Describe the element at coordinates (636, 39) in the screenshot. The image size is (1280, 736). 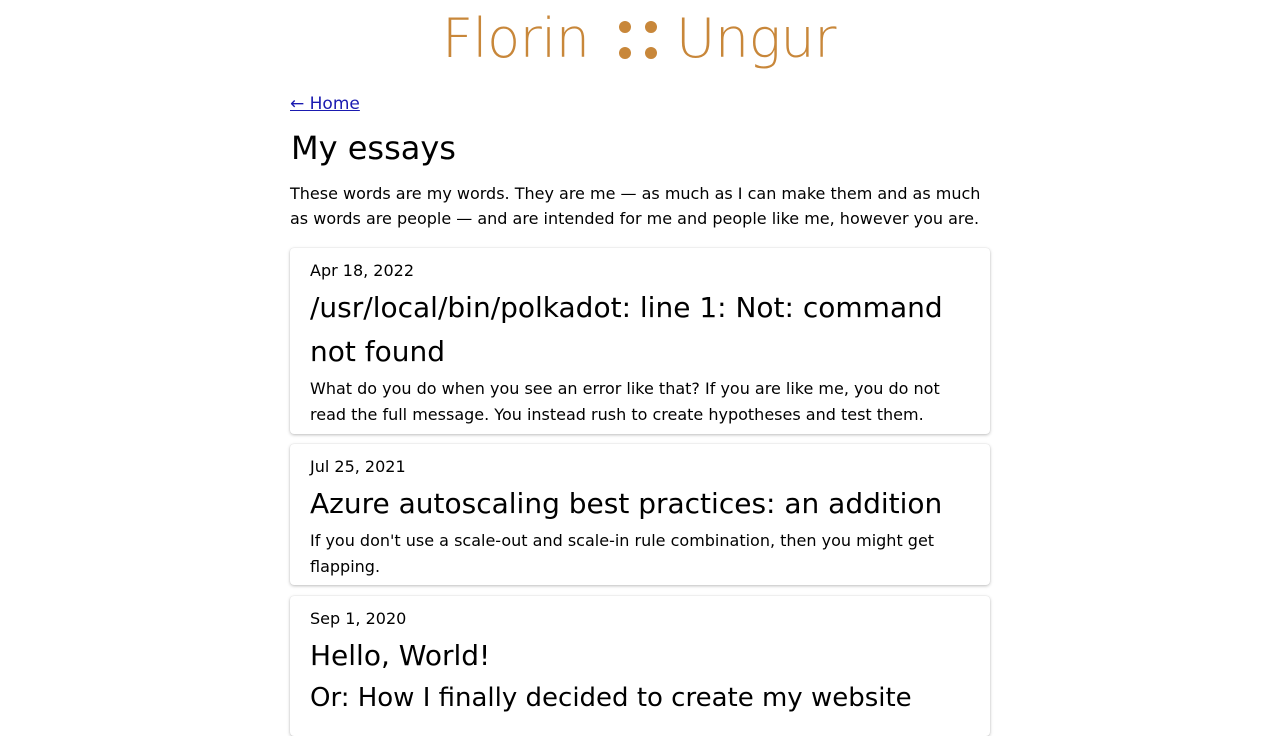
I see `dots-logo-icon` at that location.